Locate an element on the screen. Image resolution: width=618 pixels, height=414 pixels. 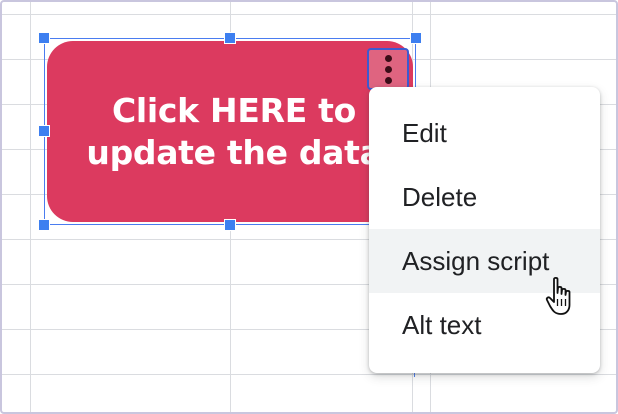
menu-item-edit: Edit is located at coordinates (484, 133).